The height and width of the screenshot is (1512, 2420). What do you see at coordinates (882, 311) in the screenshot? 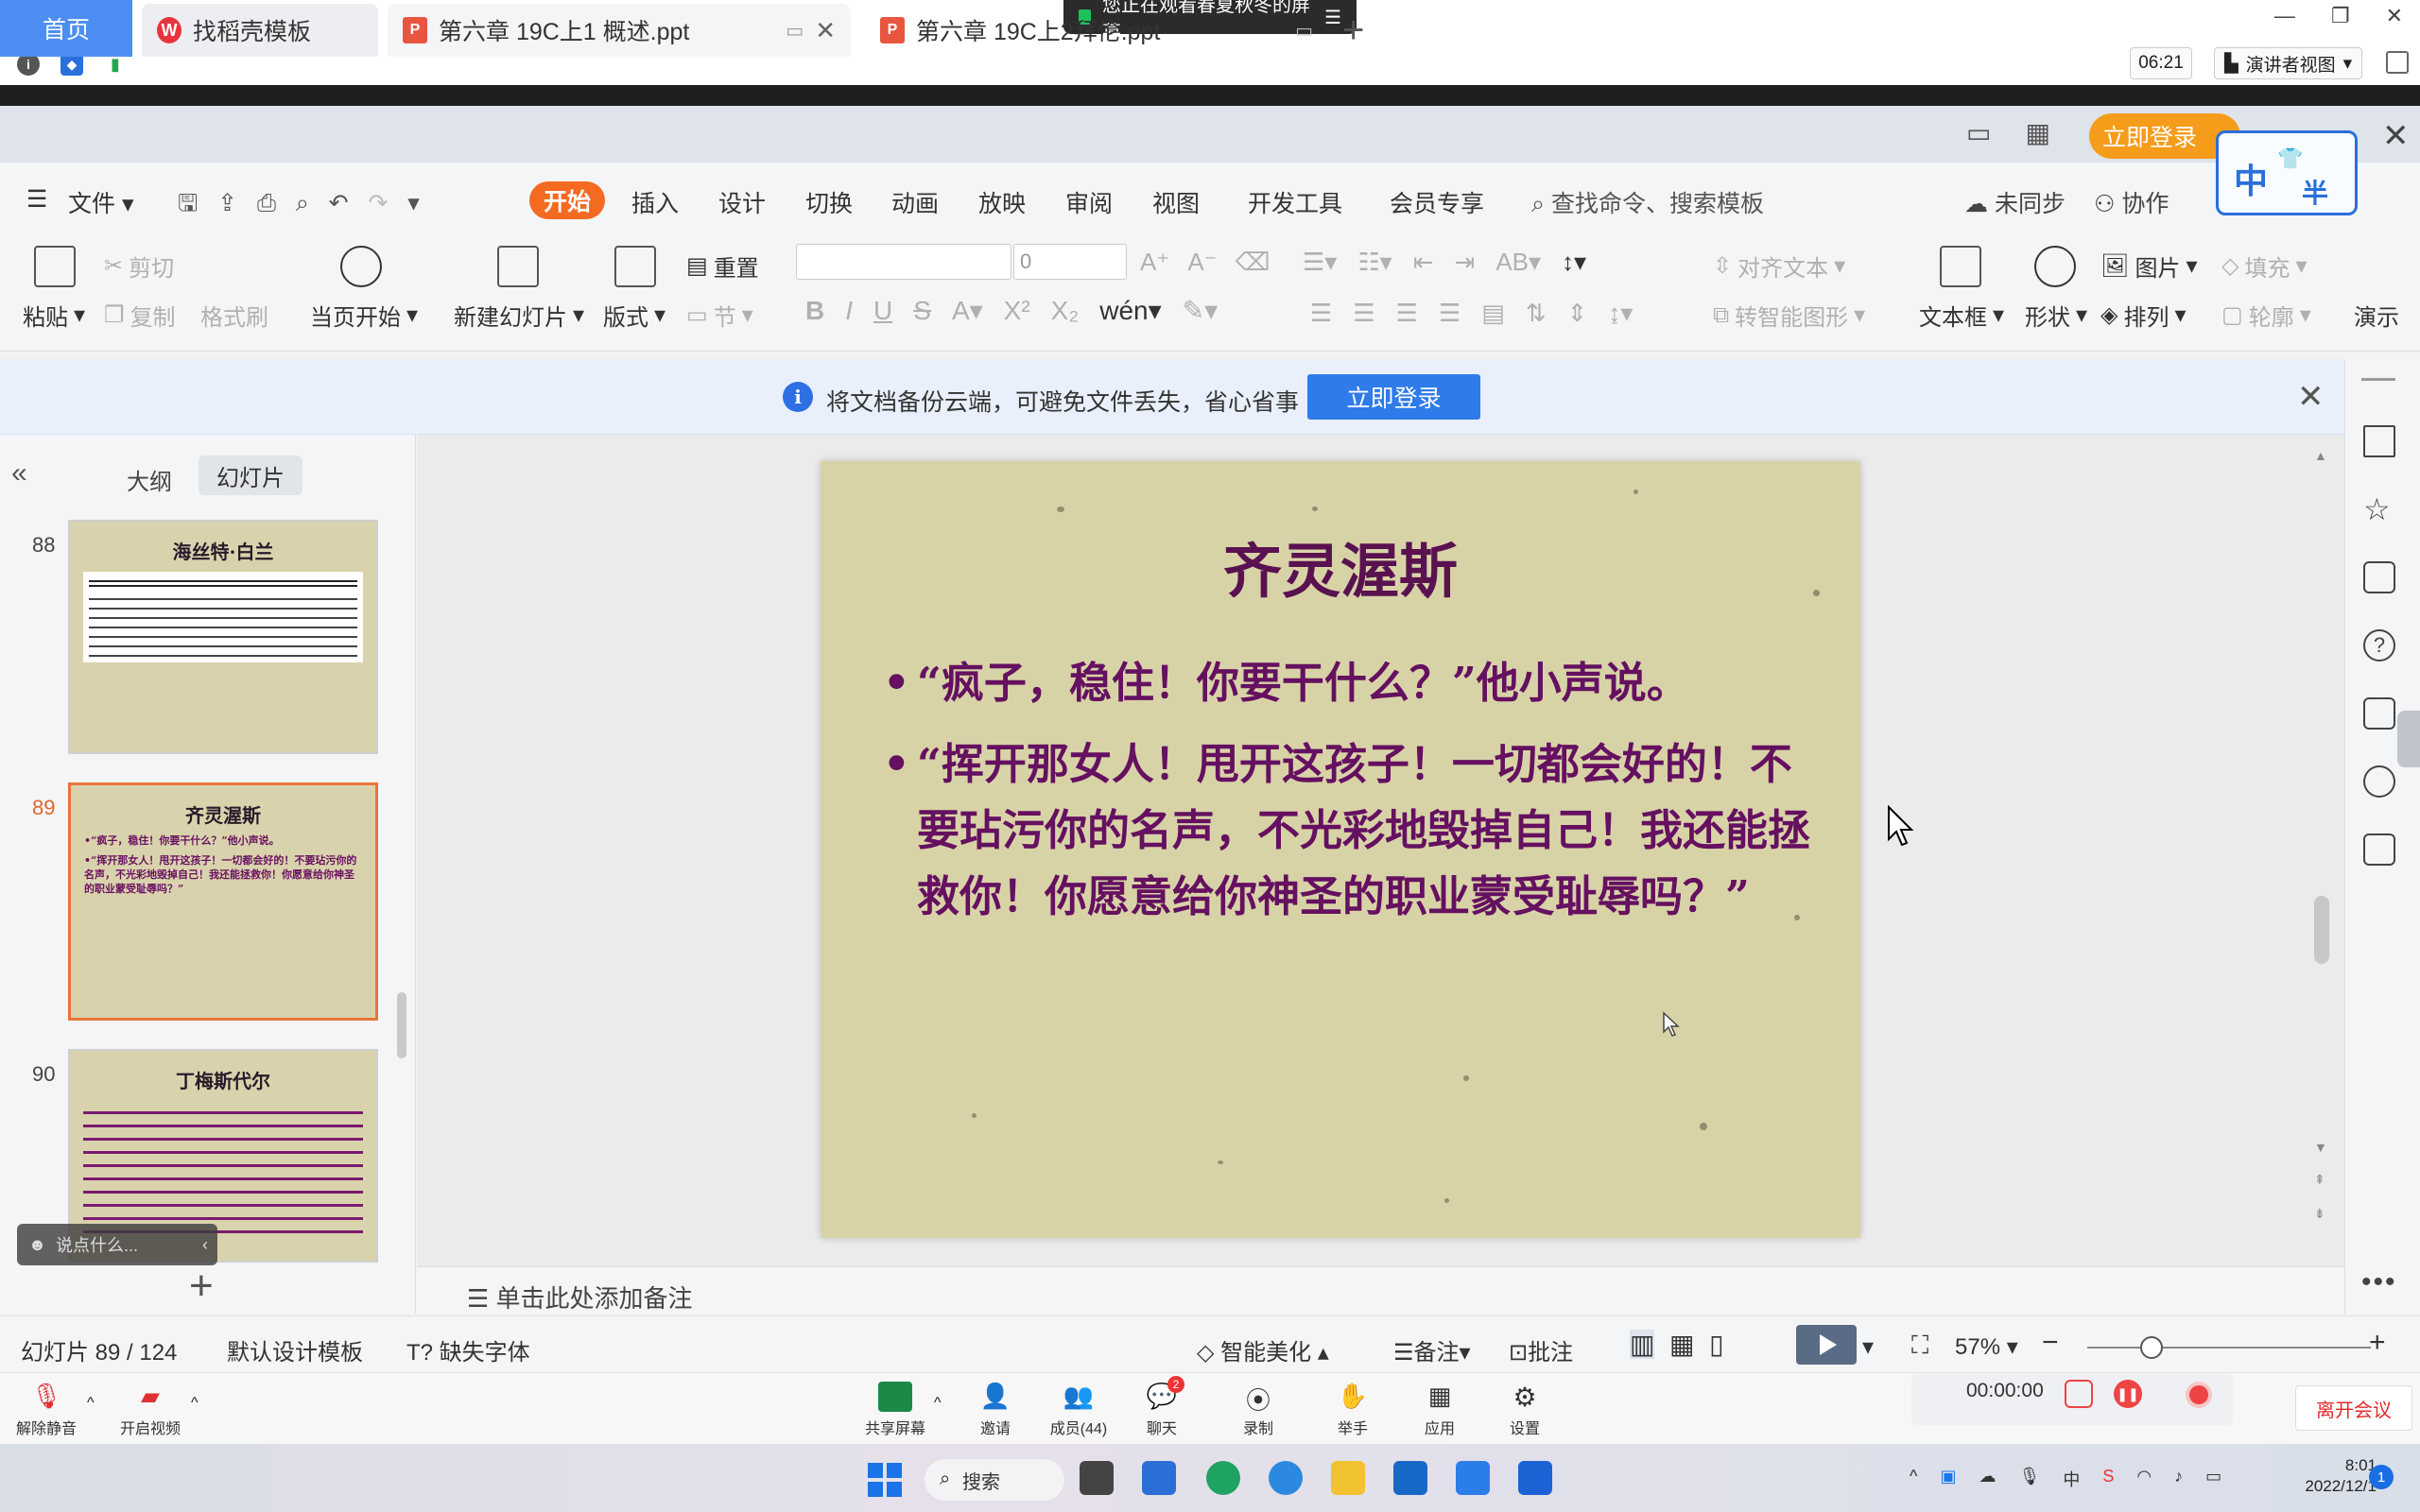
I see `underline-icon: U` at bounding box center [882, 311].